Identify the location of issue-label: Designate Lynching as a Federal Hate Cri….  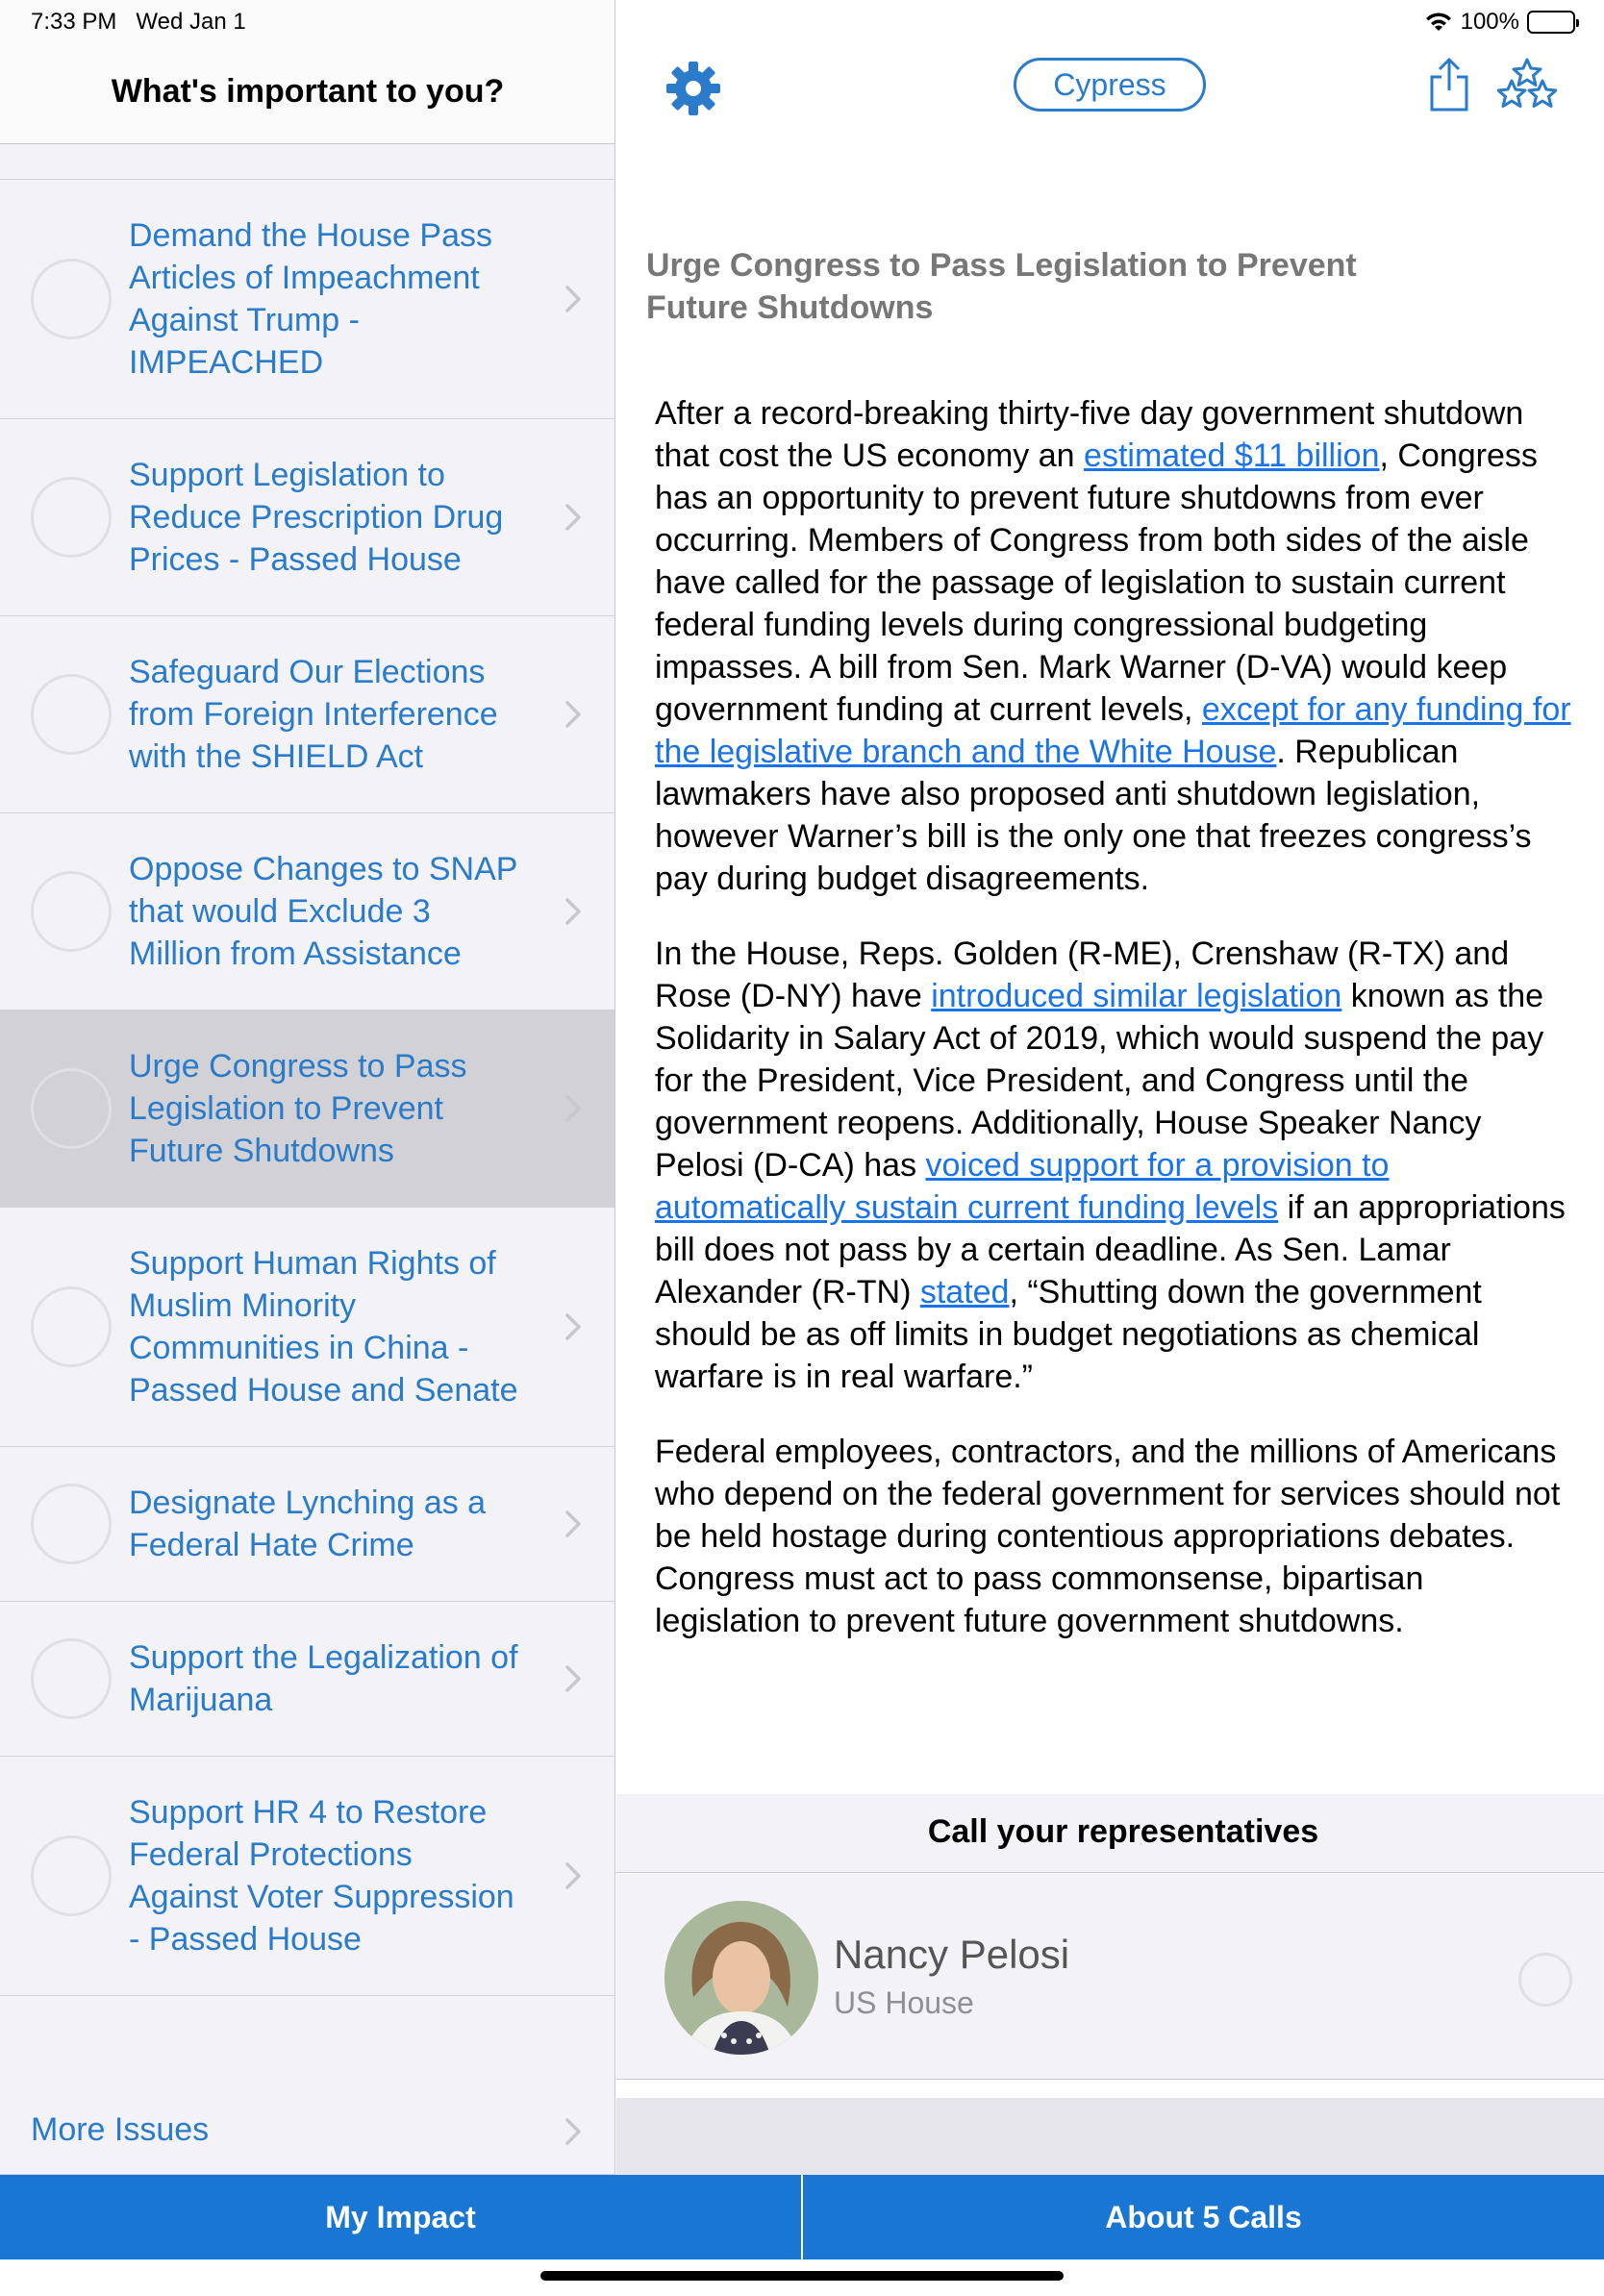
(308, 1524).